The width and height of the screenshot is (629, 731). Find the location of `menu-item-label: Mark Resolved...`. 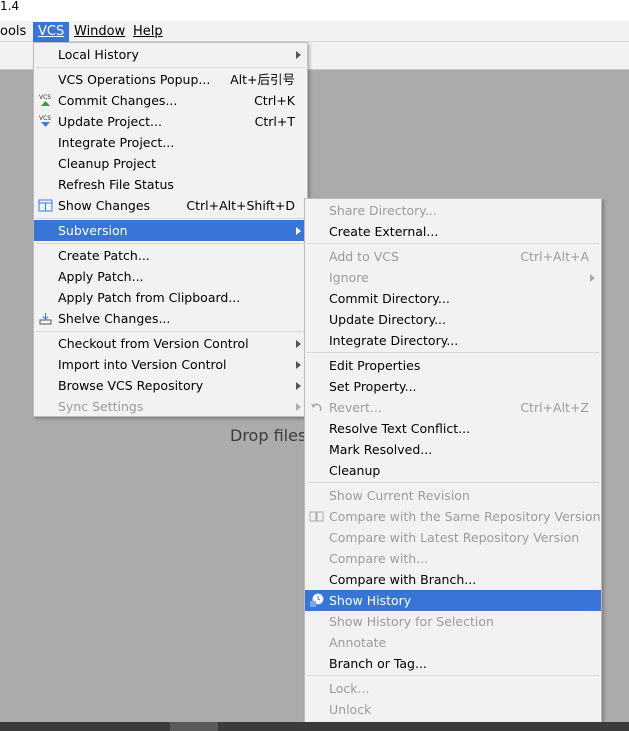

menu-item-label: Mark Resolved... is located at coordinates (381, 449).